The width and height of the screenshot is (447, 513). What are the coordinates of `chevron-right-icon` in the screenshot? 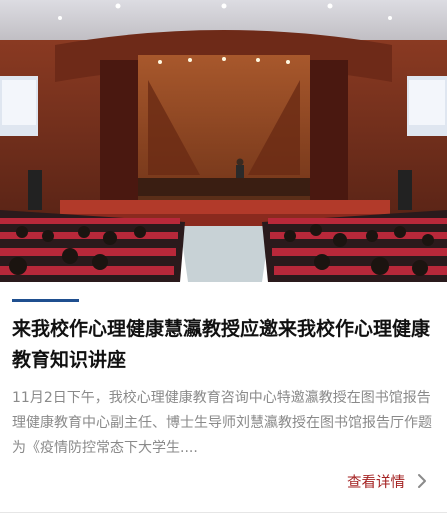 It's located at (422, 481).